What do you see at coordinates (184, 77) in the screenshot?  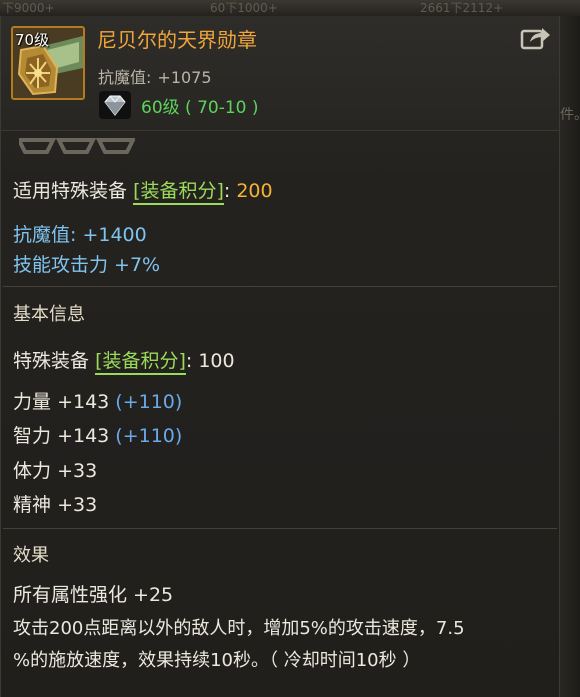 I see `magic-resist-value: +1075` at bounding box center [184, 77].